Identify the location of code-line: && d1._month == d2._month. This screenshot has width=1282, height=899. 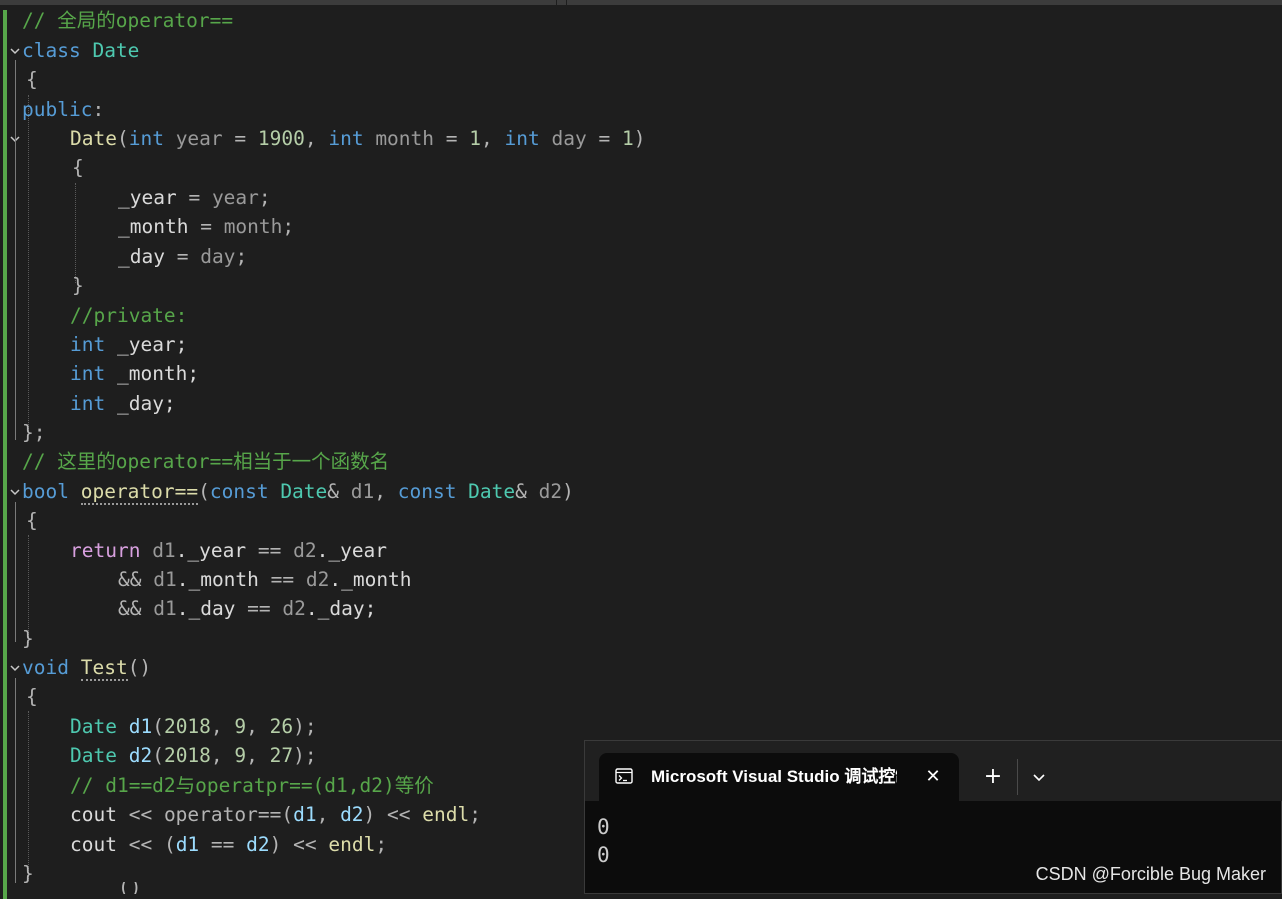
(265, 579).